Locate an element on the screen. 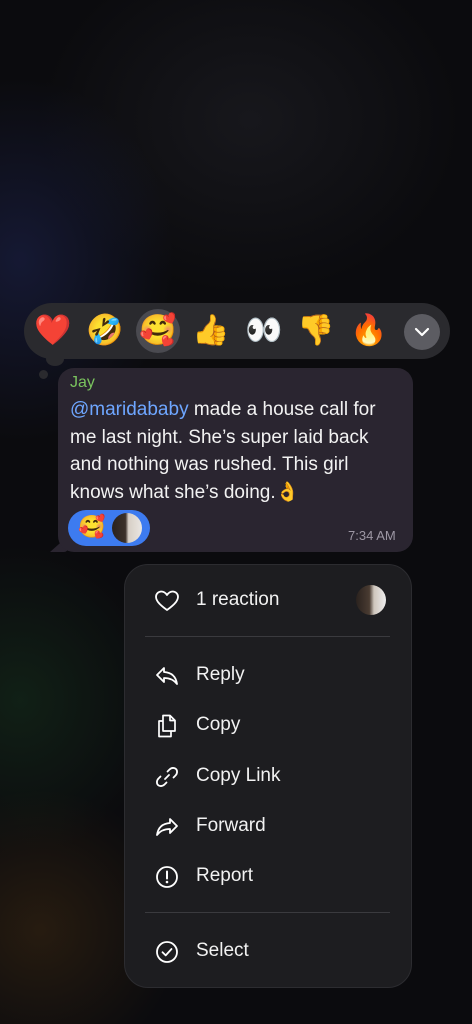 This screenshot has width=472, height=1024. checkmark-circle-icon is located at coordinates (167, 952).